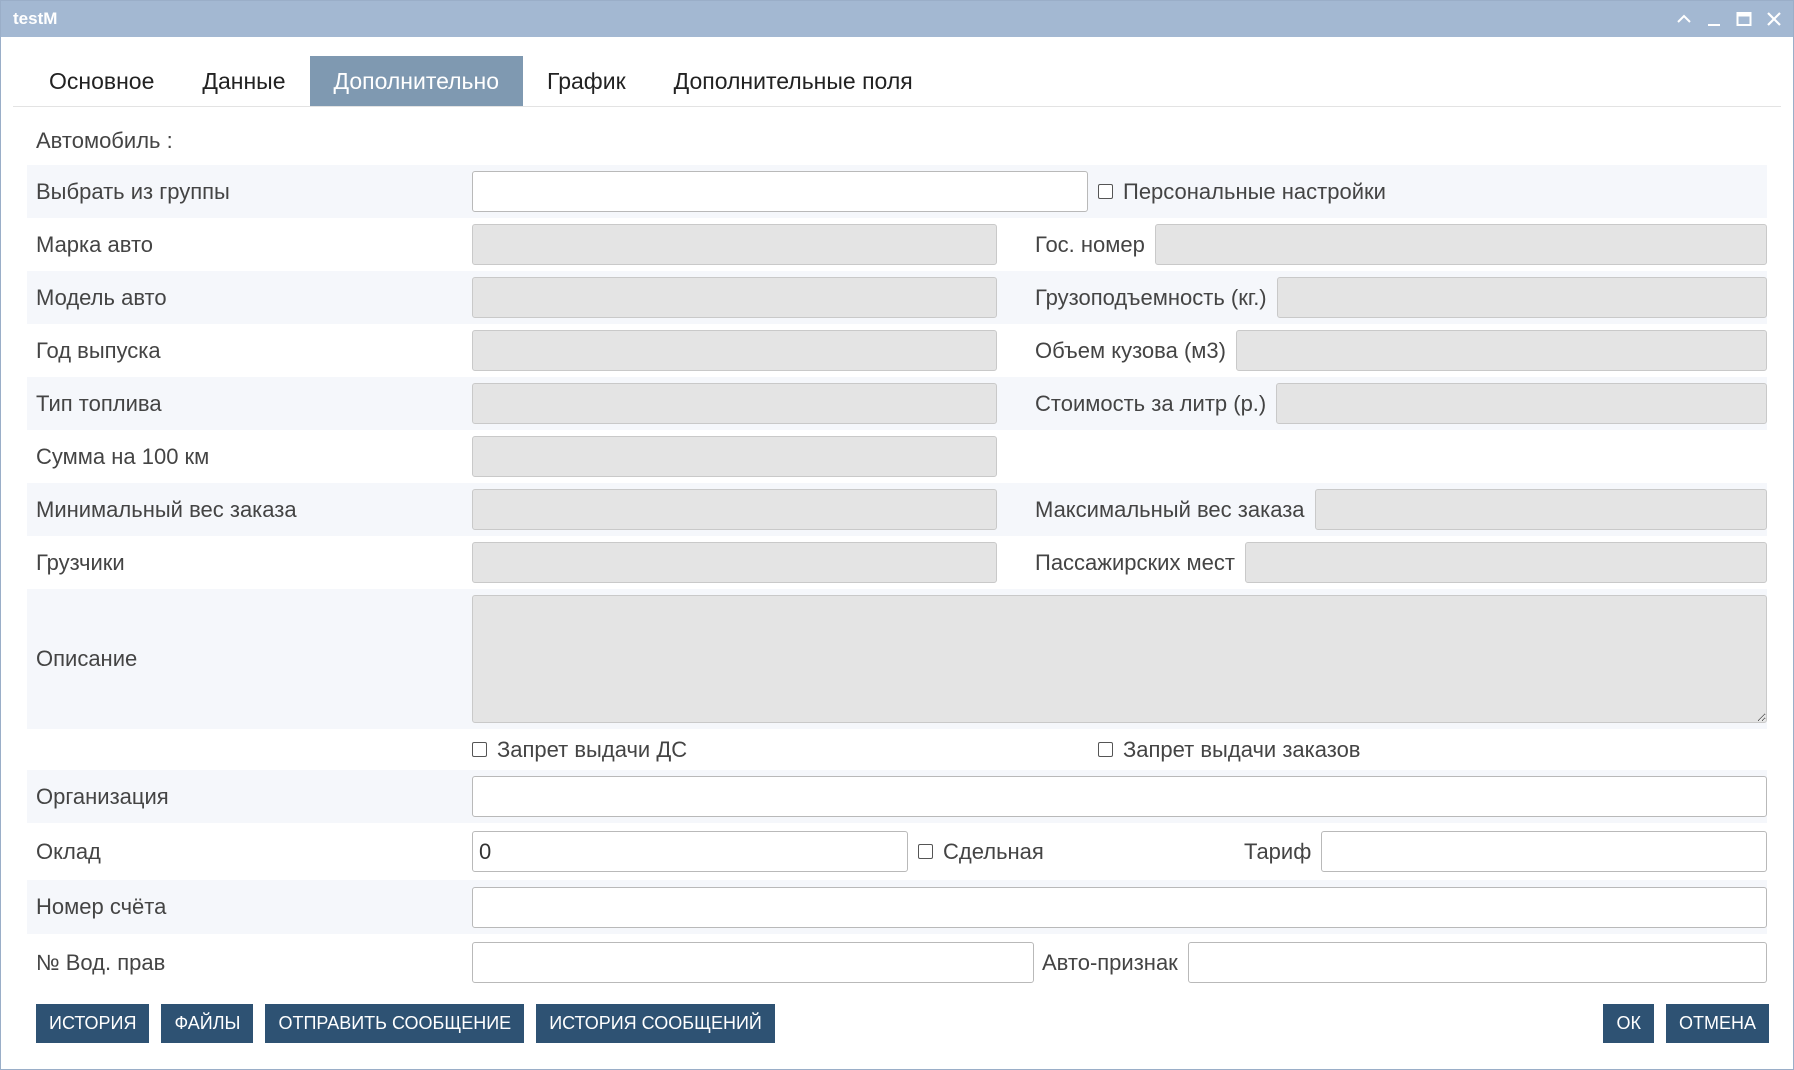 Image resolution: width=1794 pixels, height=1070 pixels. What do you see at coordinates (734, 244) in the screenshot?
I see `brand-input` at bounding box center [734, 244].